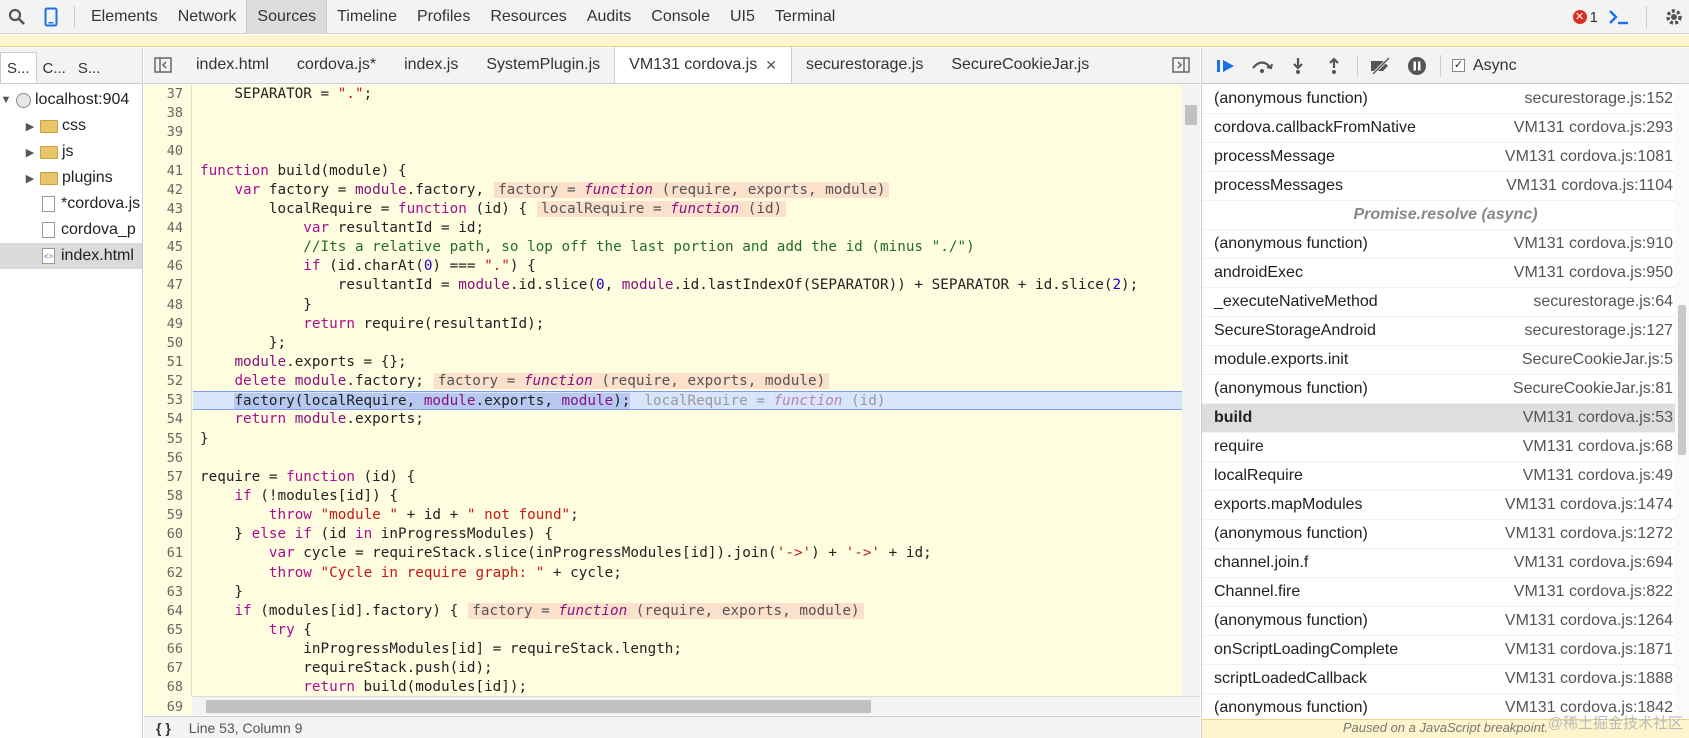 Image resolution: width=1689 pixels, height=738 pixels. Describe the element at coordinates (167, 477) in the screenshot. I see `line-number: 57` at that location.